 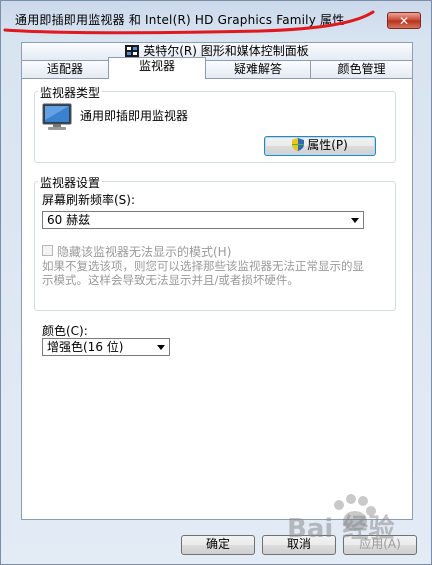 What do you see at coordinates (189, 22) in the screenshot?
I see `red-annotation-stroke` at bounding box center [189, 22].